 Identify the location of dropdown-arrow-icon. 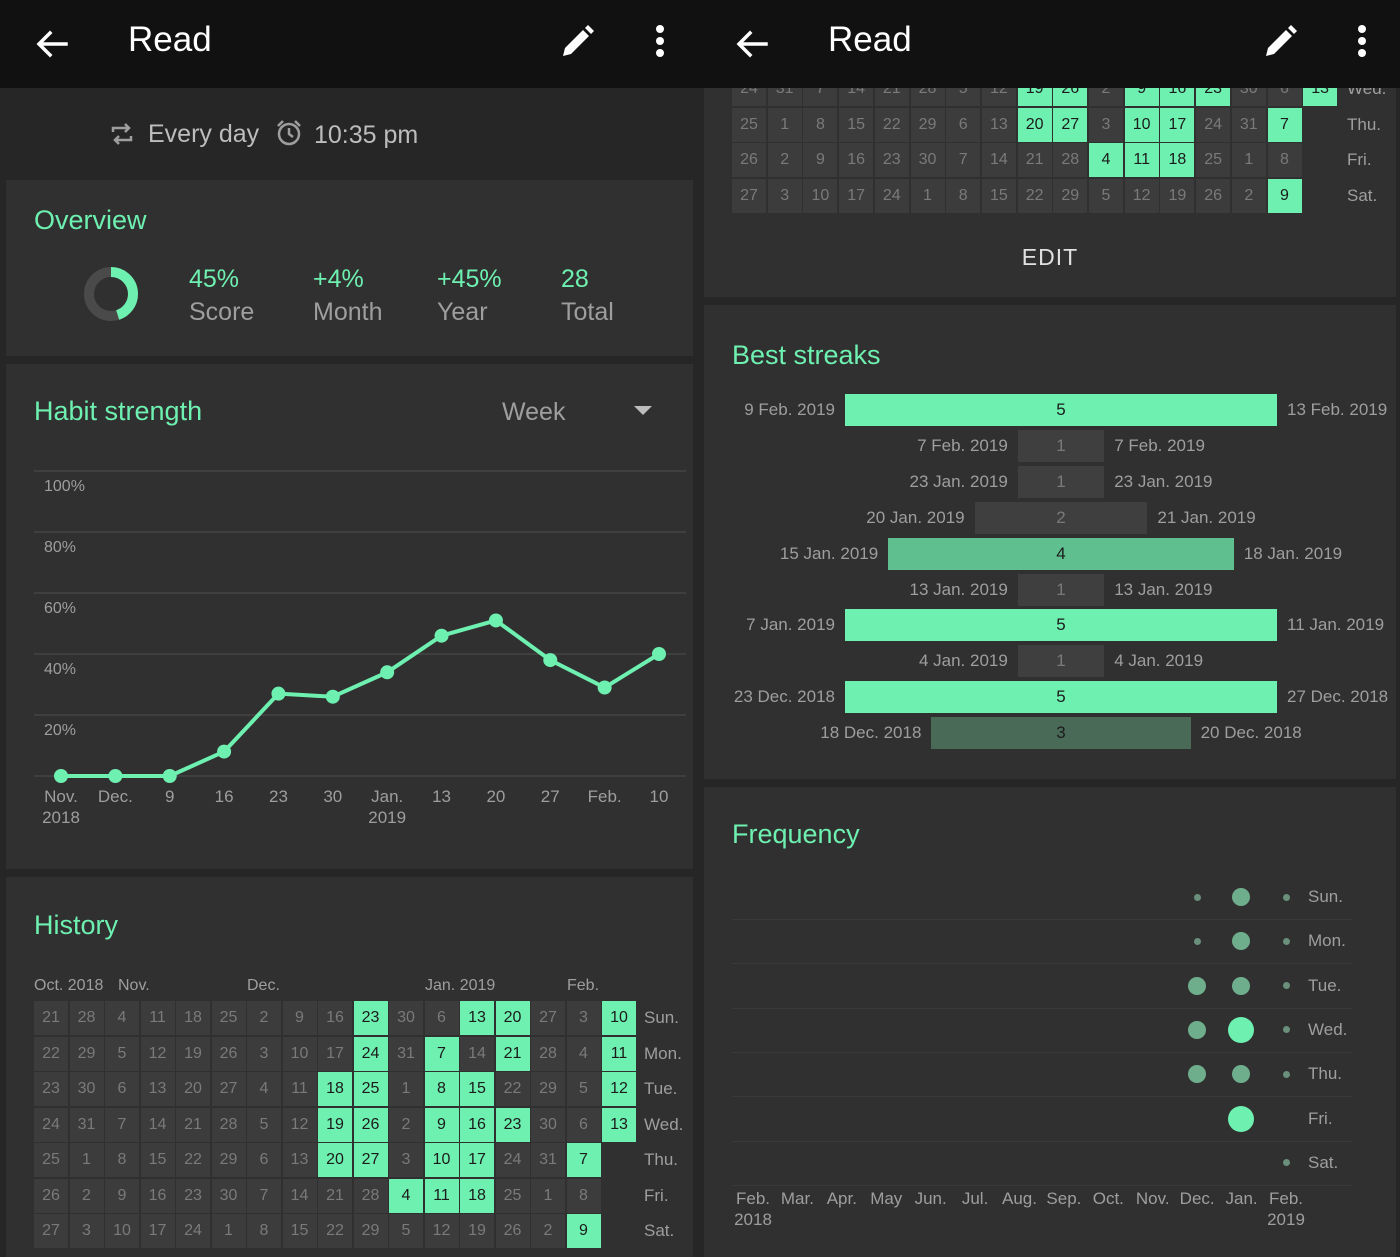
(643, 411).